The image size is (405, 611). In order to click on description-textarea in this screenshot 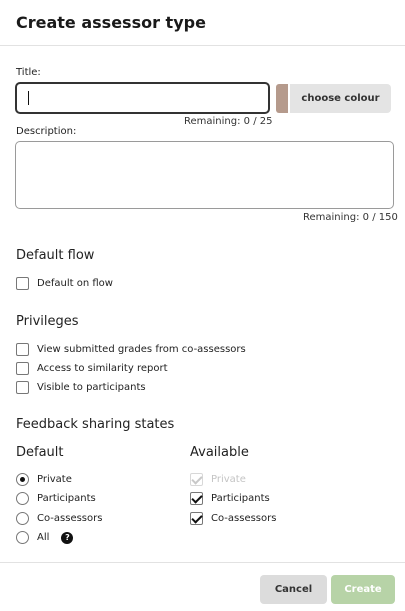, I will do `click(204, 175)`.